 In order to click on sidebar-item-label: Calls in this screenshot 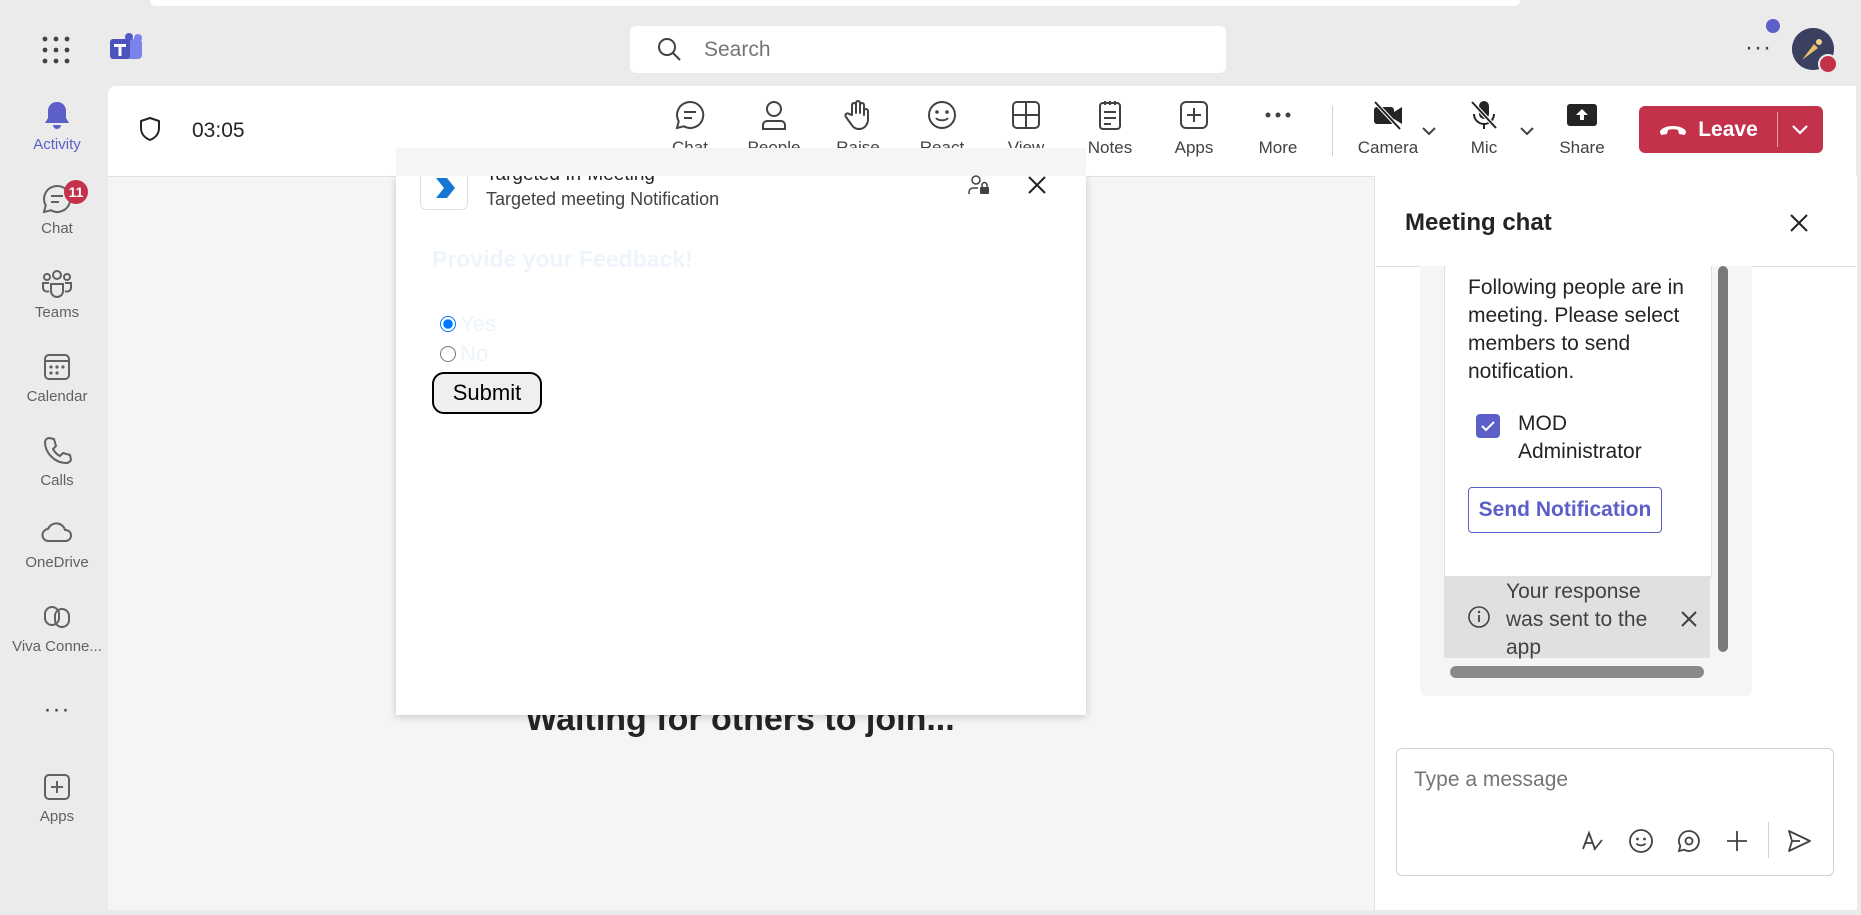, I will do `click(57, 480)`.